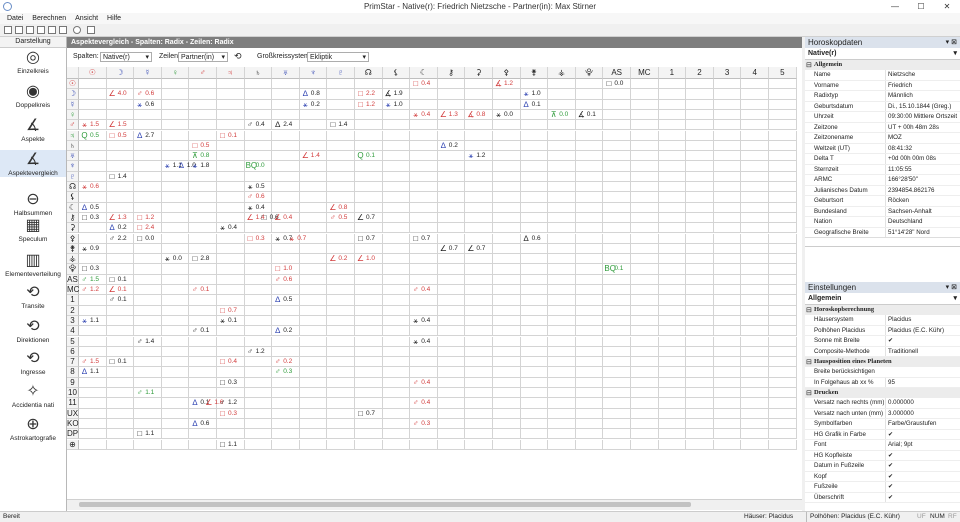  I want to click on grid-cell: ∆ 0.2, so click(286, 331).